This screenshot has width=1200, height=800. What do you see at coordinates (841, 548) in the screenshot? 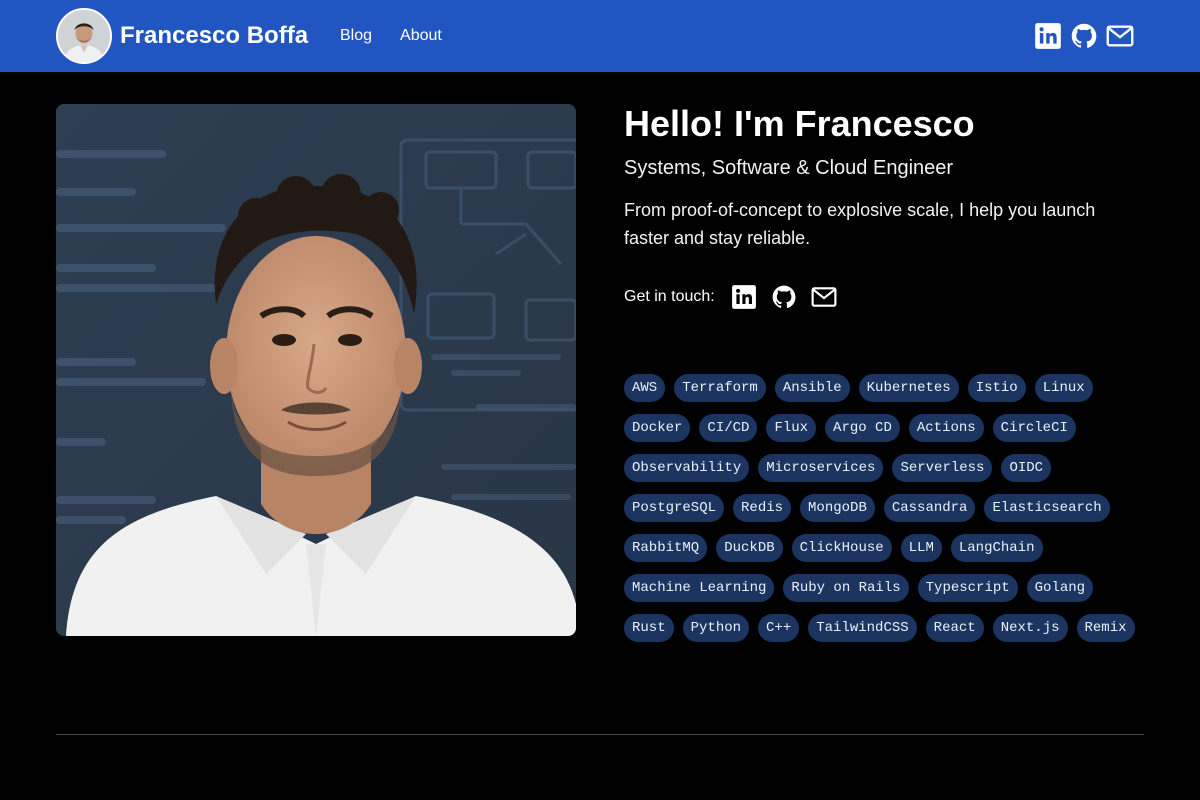
I see `skill-tag: ClickHouse` at bounding box center [841, 548].